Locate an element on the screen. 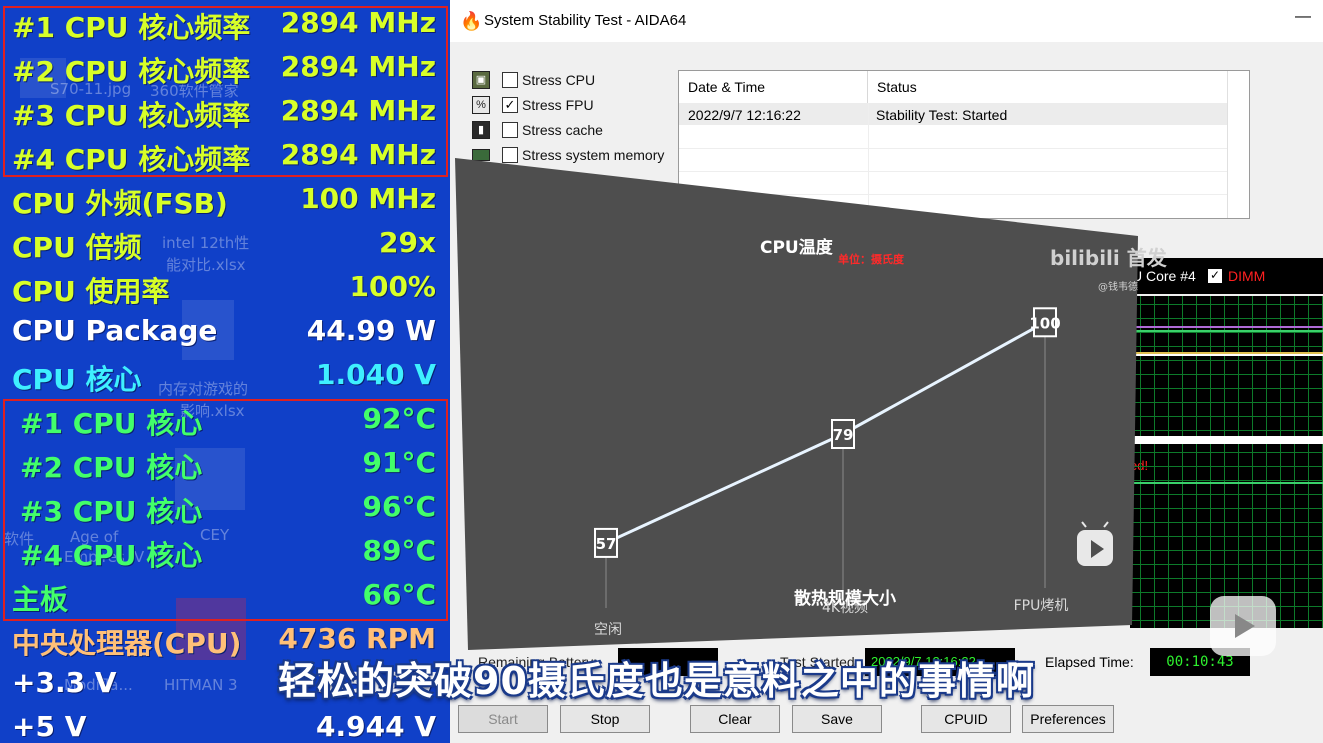 The height and width of the screenshot is (743, 1323). window-title: System Stability Test - AIDA64 is located at coordinates (585, 20).